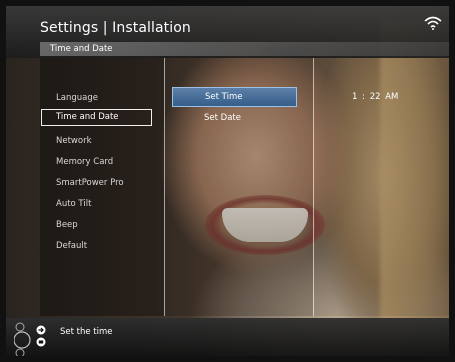 This screenshot has height=362, width=455. What do you see at coordinates (74, 141) in the screenshot?
I see `menu-item-network: Network` at bounding box center [74, 141].